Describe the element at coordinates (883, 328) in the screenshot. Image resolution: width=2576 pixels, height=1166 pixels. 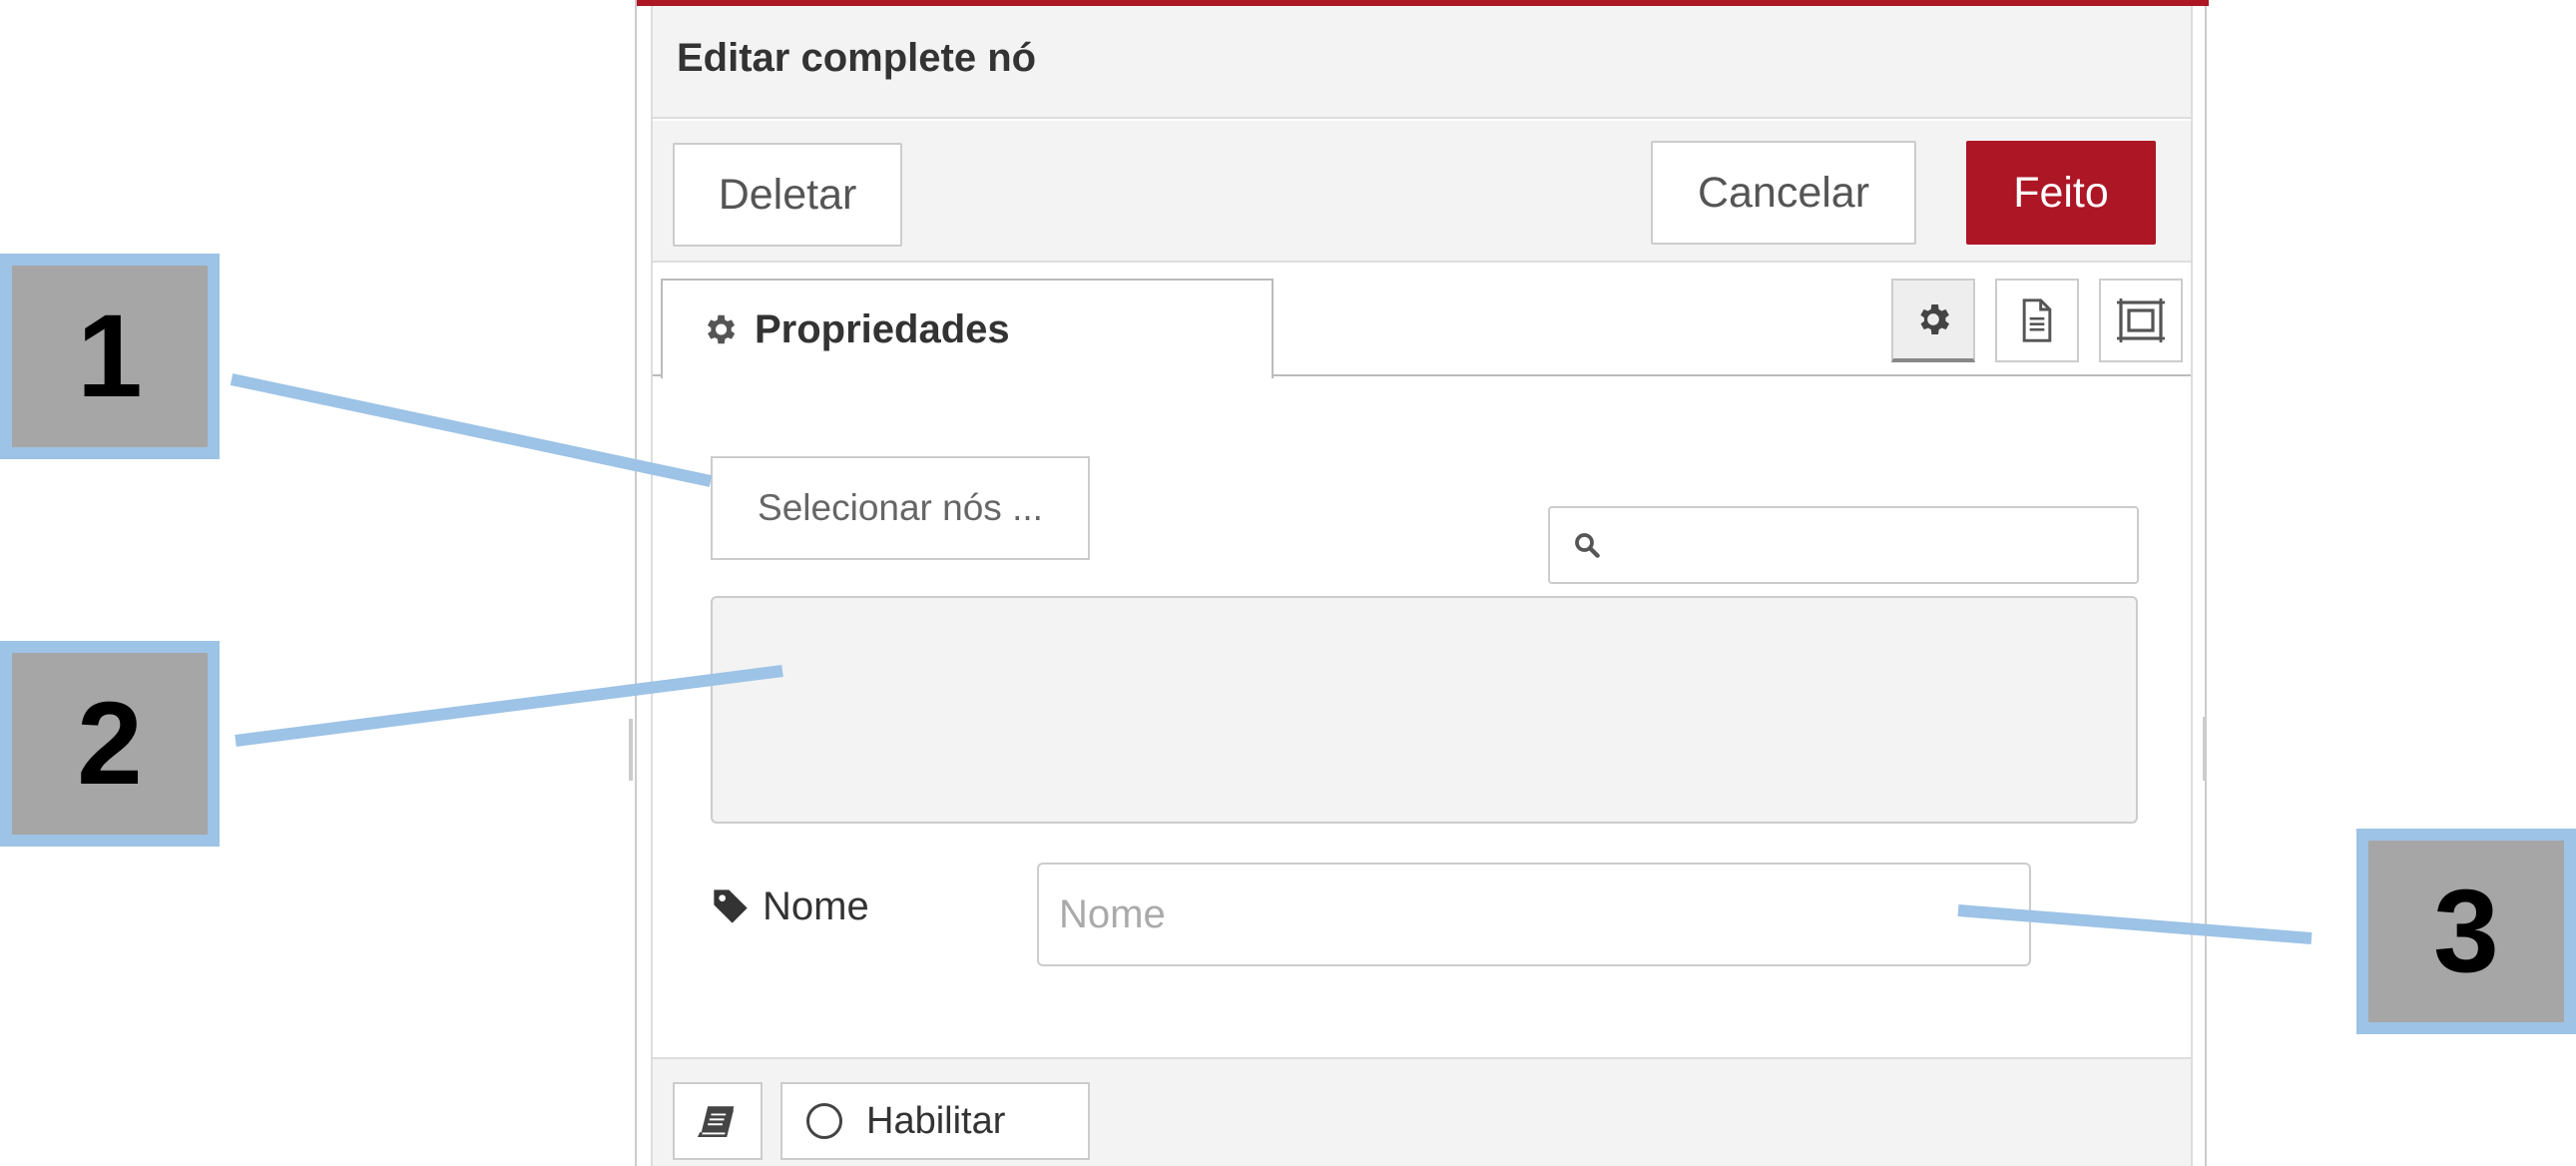
I see `tab-properties-label: Propriedades` at that location.